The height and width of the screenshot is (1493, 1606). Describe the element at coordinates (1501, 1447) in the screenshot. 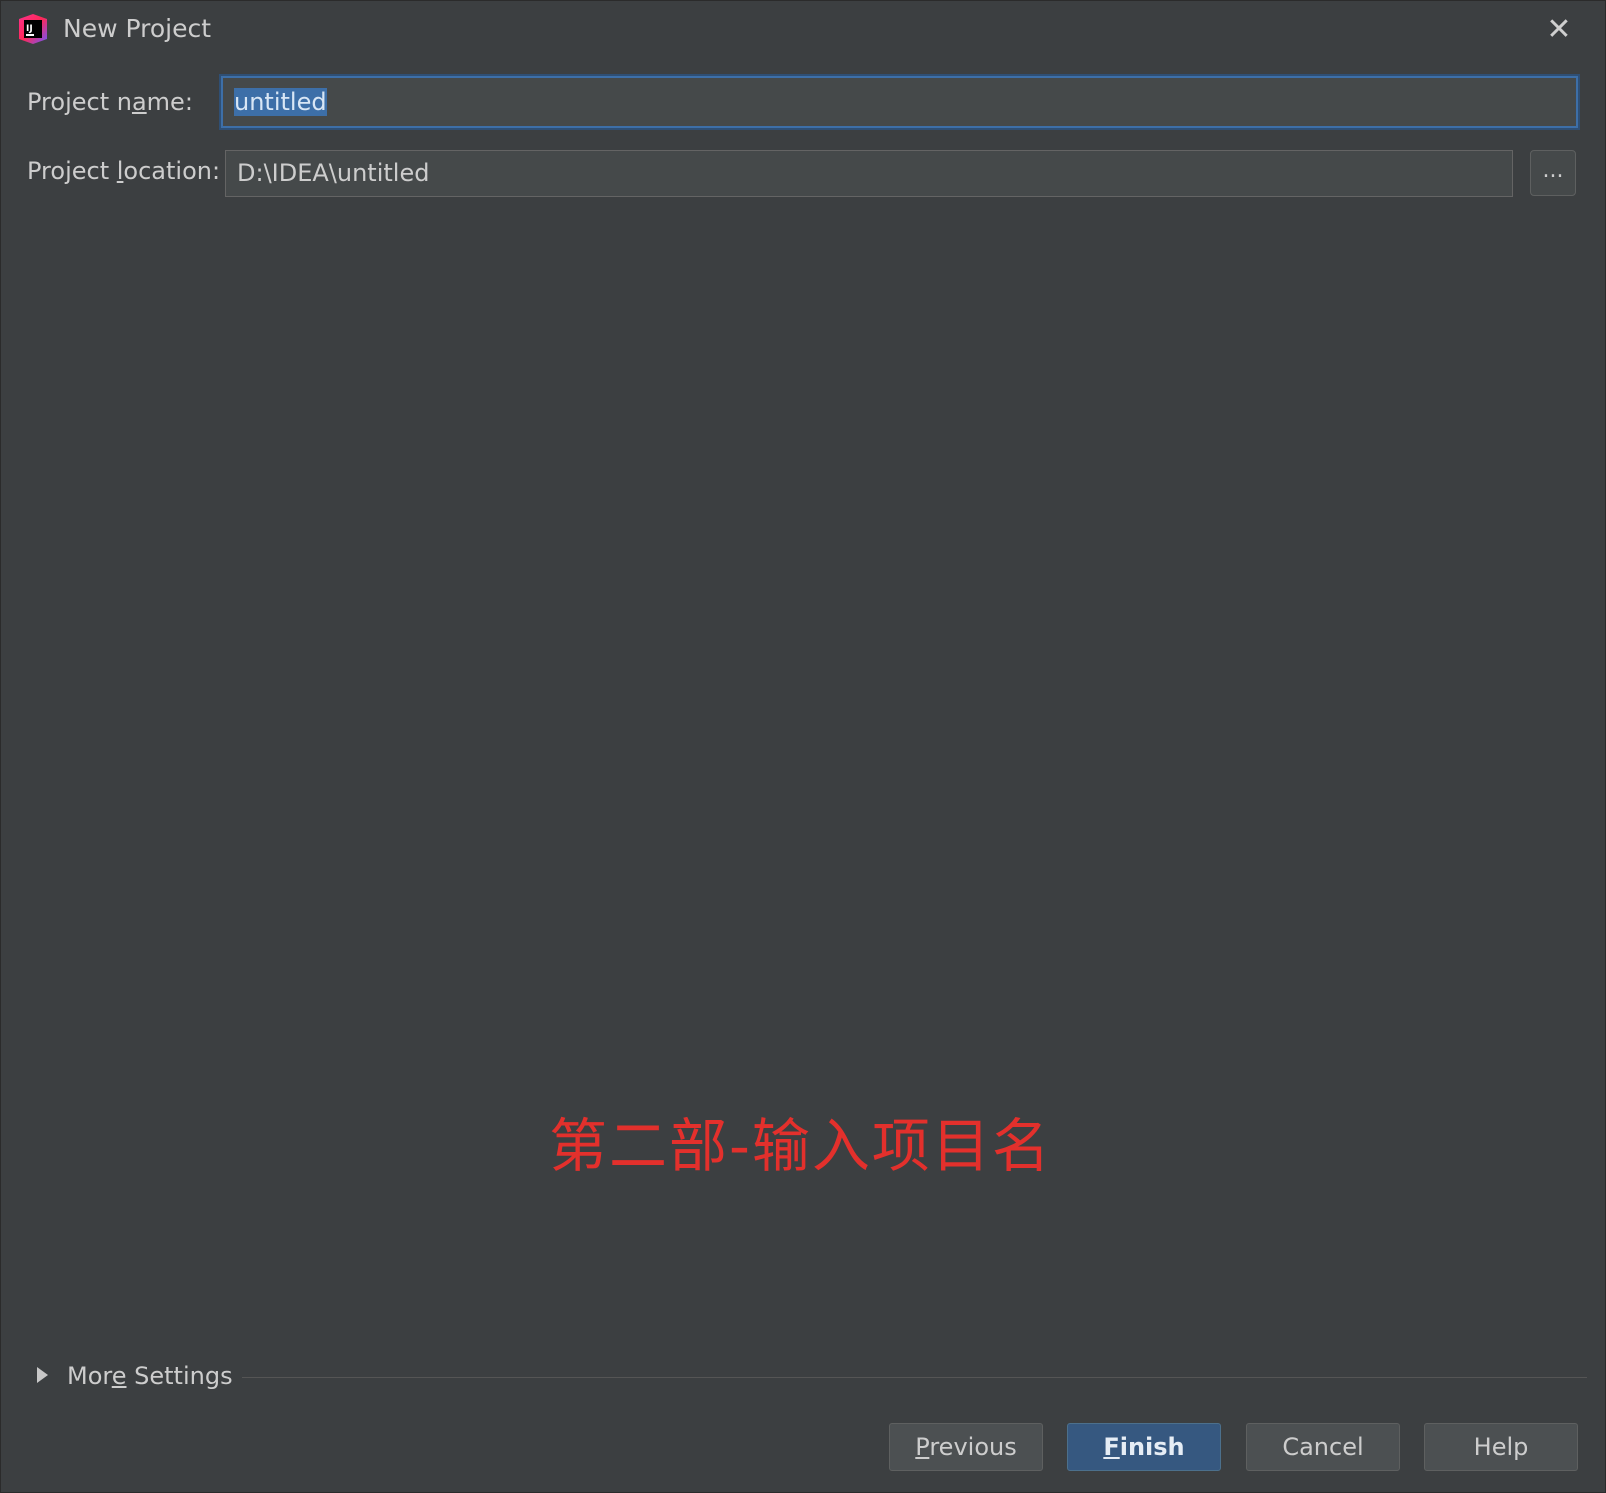

I see `help-button: Help` at that location.